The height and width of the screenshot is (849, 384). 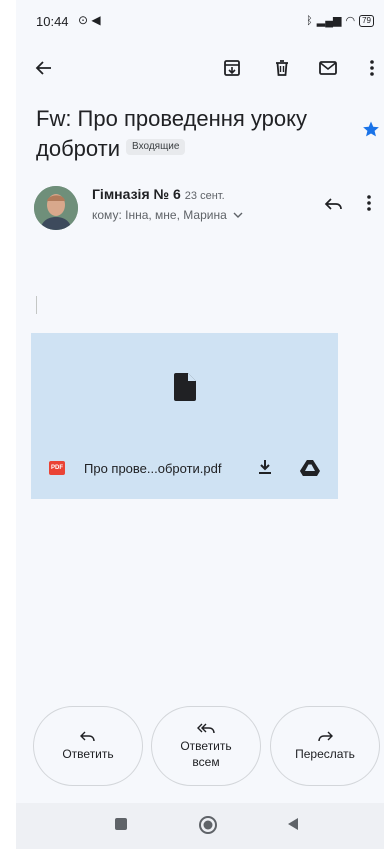 I want to click on archive-button, so click(x=232, y=68).